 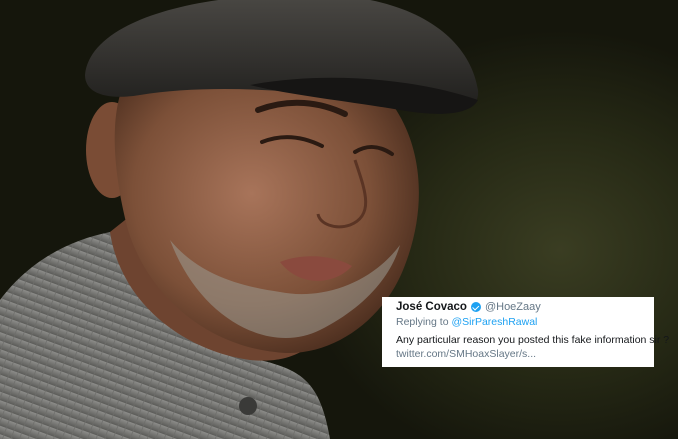 What do you see at coordinates (431, 307) in the screenshot?
I see `display-name: José Covaco` at bounding box center [431, 307].